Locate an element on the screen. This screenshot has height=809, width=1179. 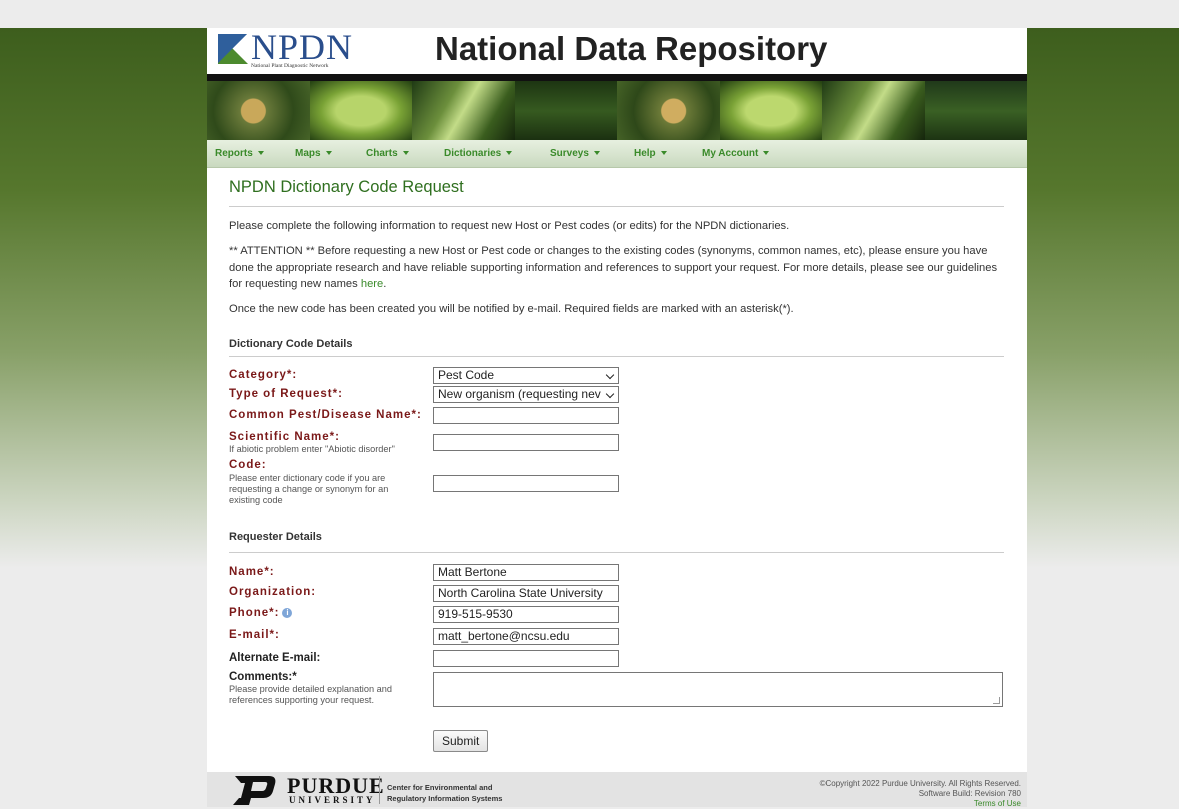
purdue-p-logo-icon is located at coordinates (254, 790).